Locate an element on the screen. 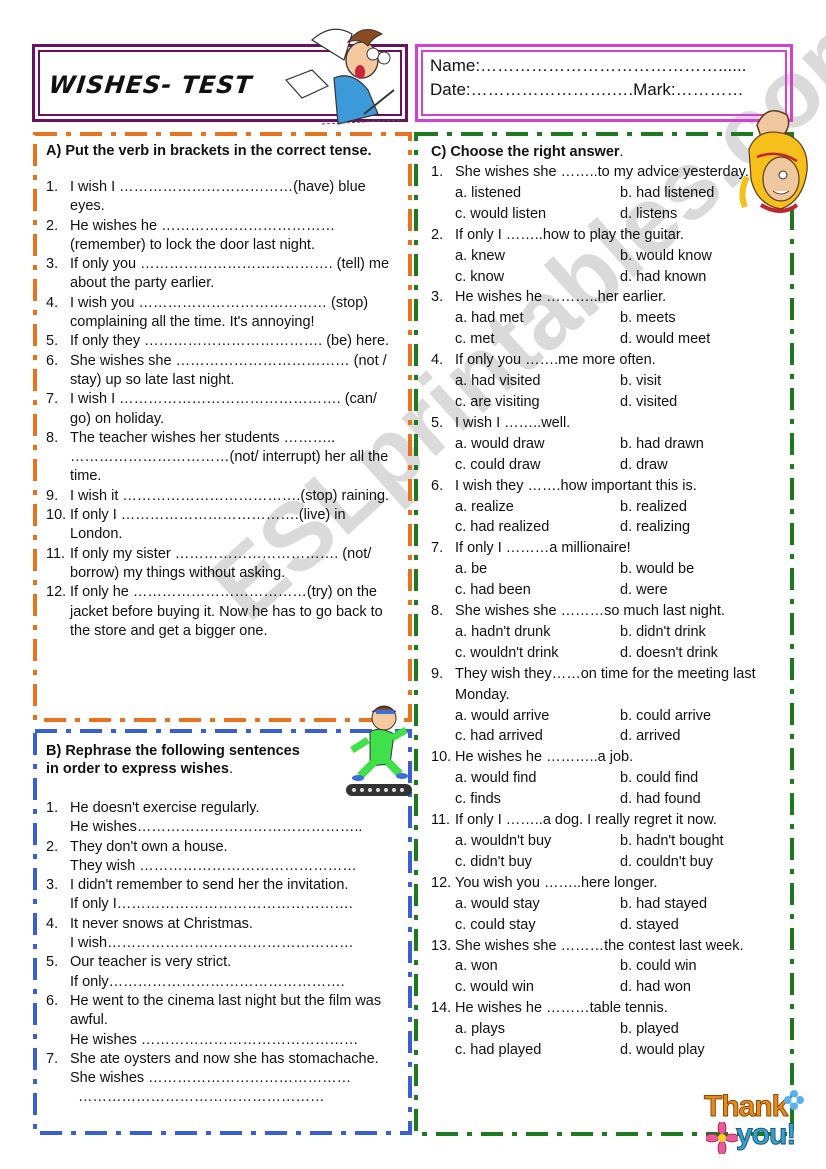  option-d: d. arrived is located at coordinates (650, 736).